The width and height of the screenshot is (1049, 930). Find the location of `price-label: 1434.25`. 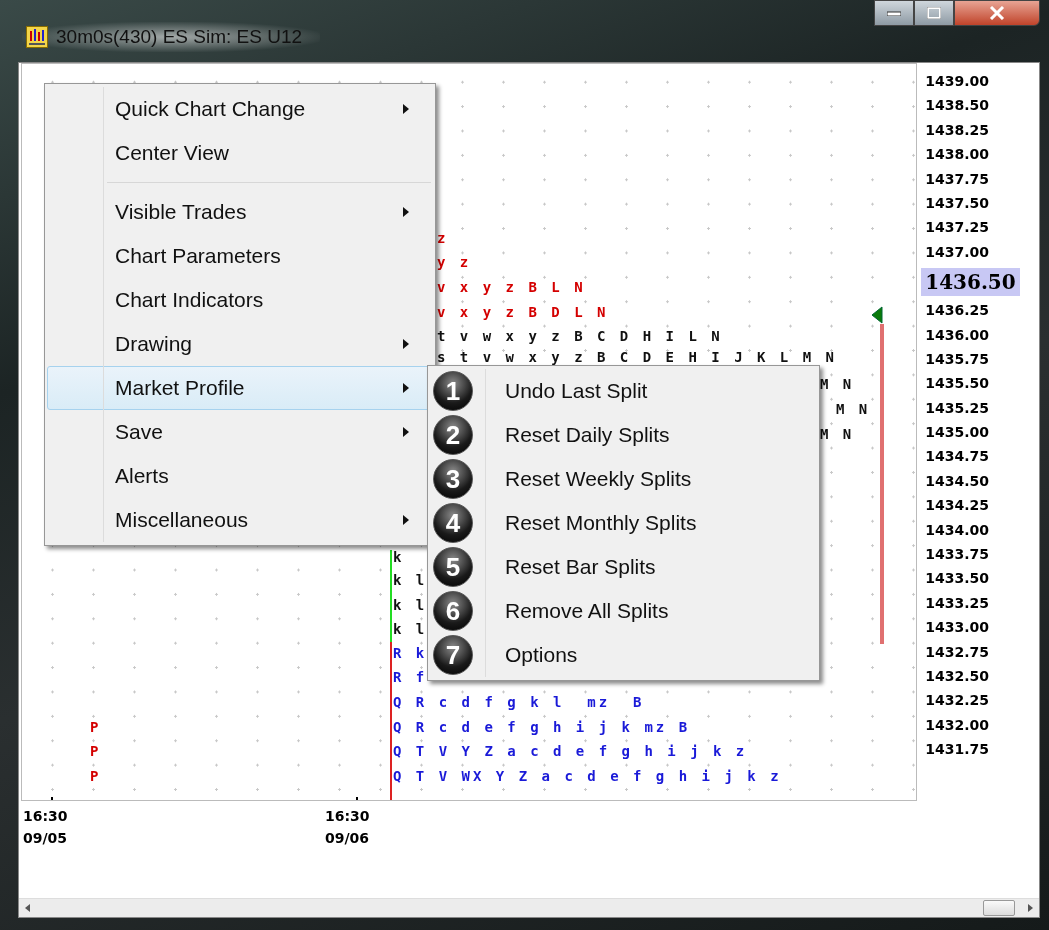

price-label: 1434.25 is located at coordinates (957, 506).